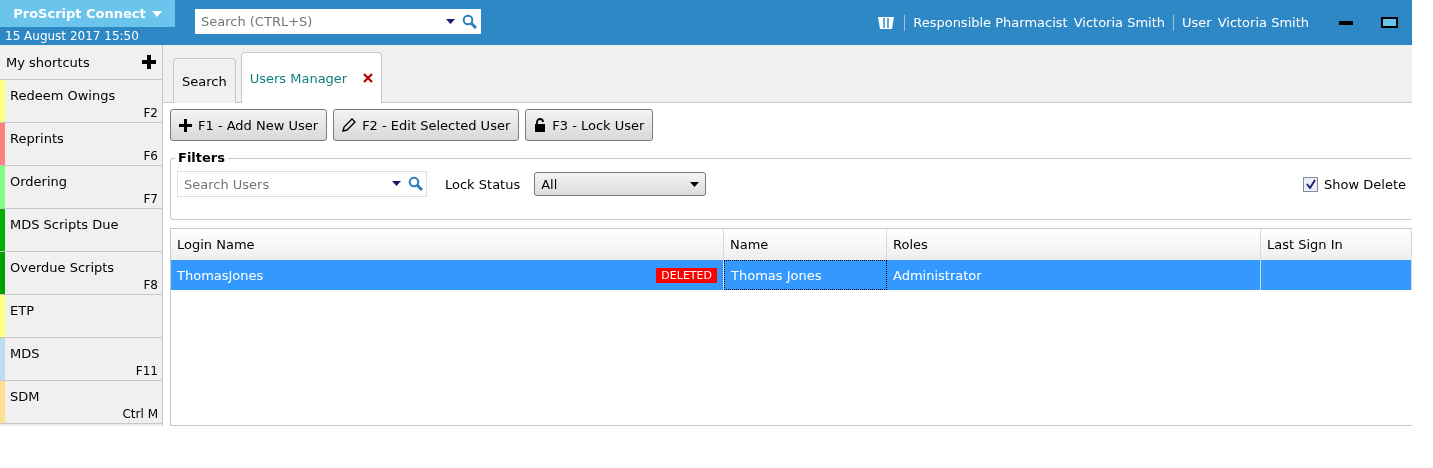  Describe the element at coordinates (426, 125) in the screenshot. I see `toolbar-button: F2 - Edit Selected User` at that location.